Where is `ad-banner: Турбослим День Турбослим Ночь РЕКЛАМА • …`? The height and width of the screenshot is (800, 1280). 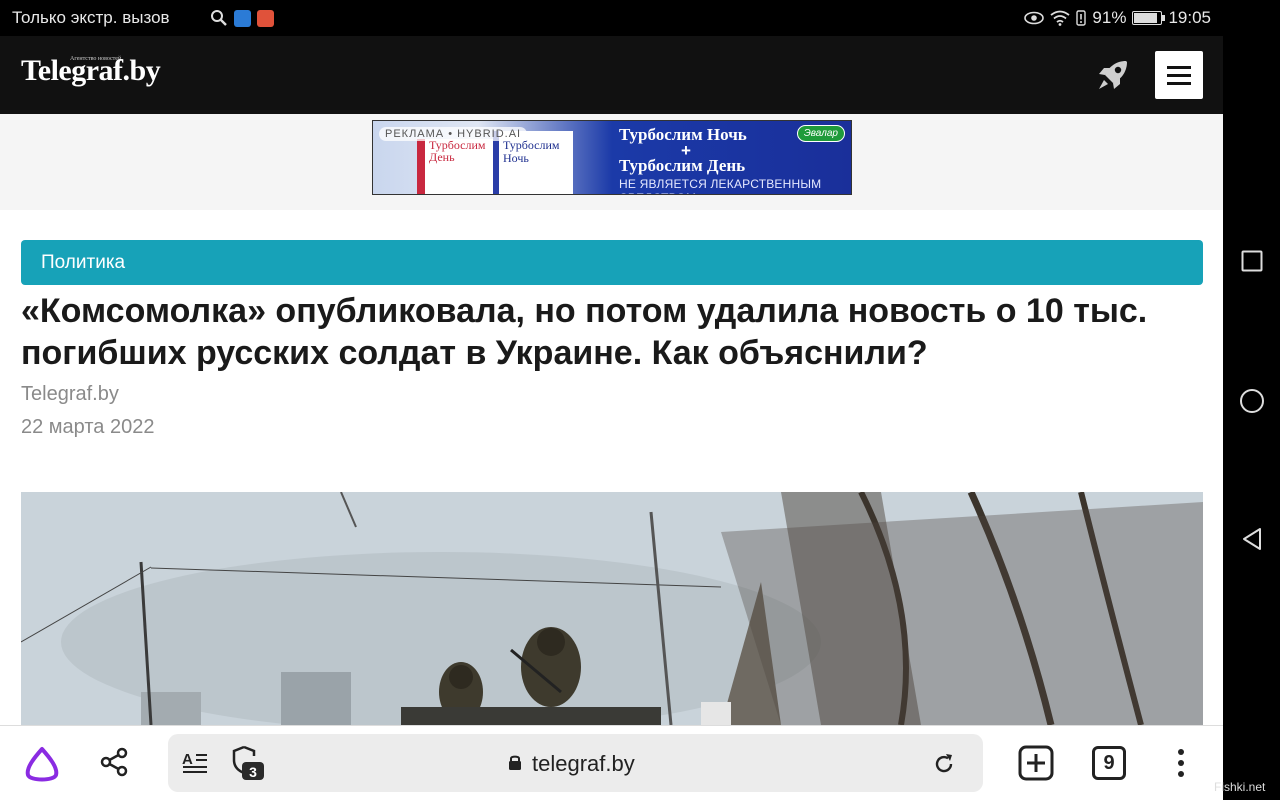
ad-banner: Турбослим День Турбослим Ночь РЕКЛАМА • … is located at coordinates (612, 157).